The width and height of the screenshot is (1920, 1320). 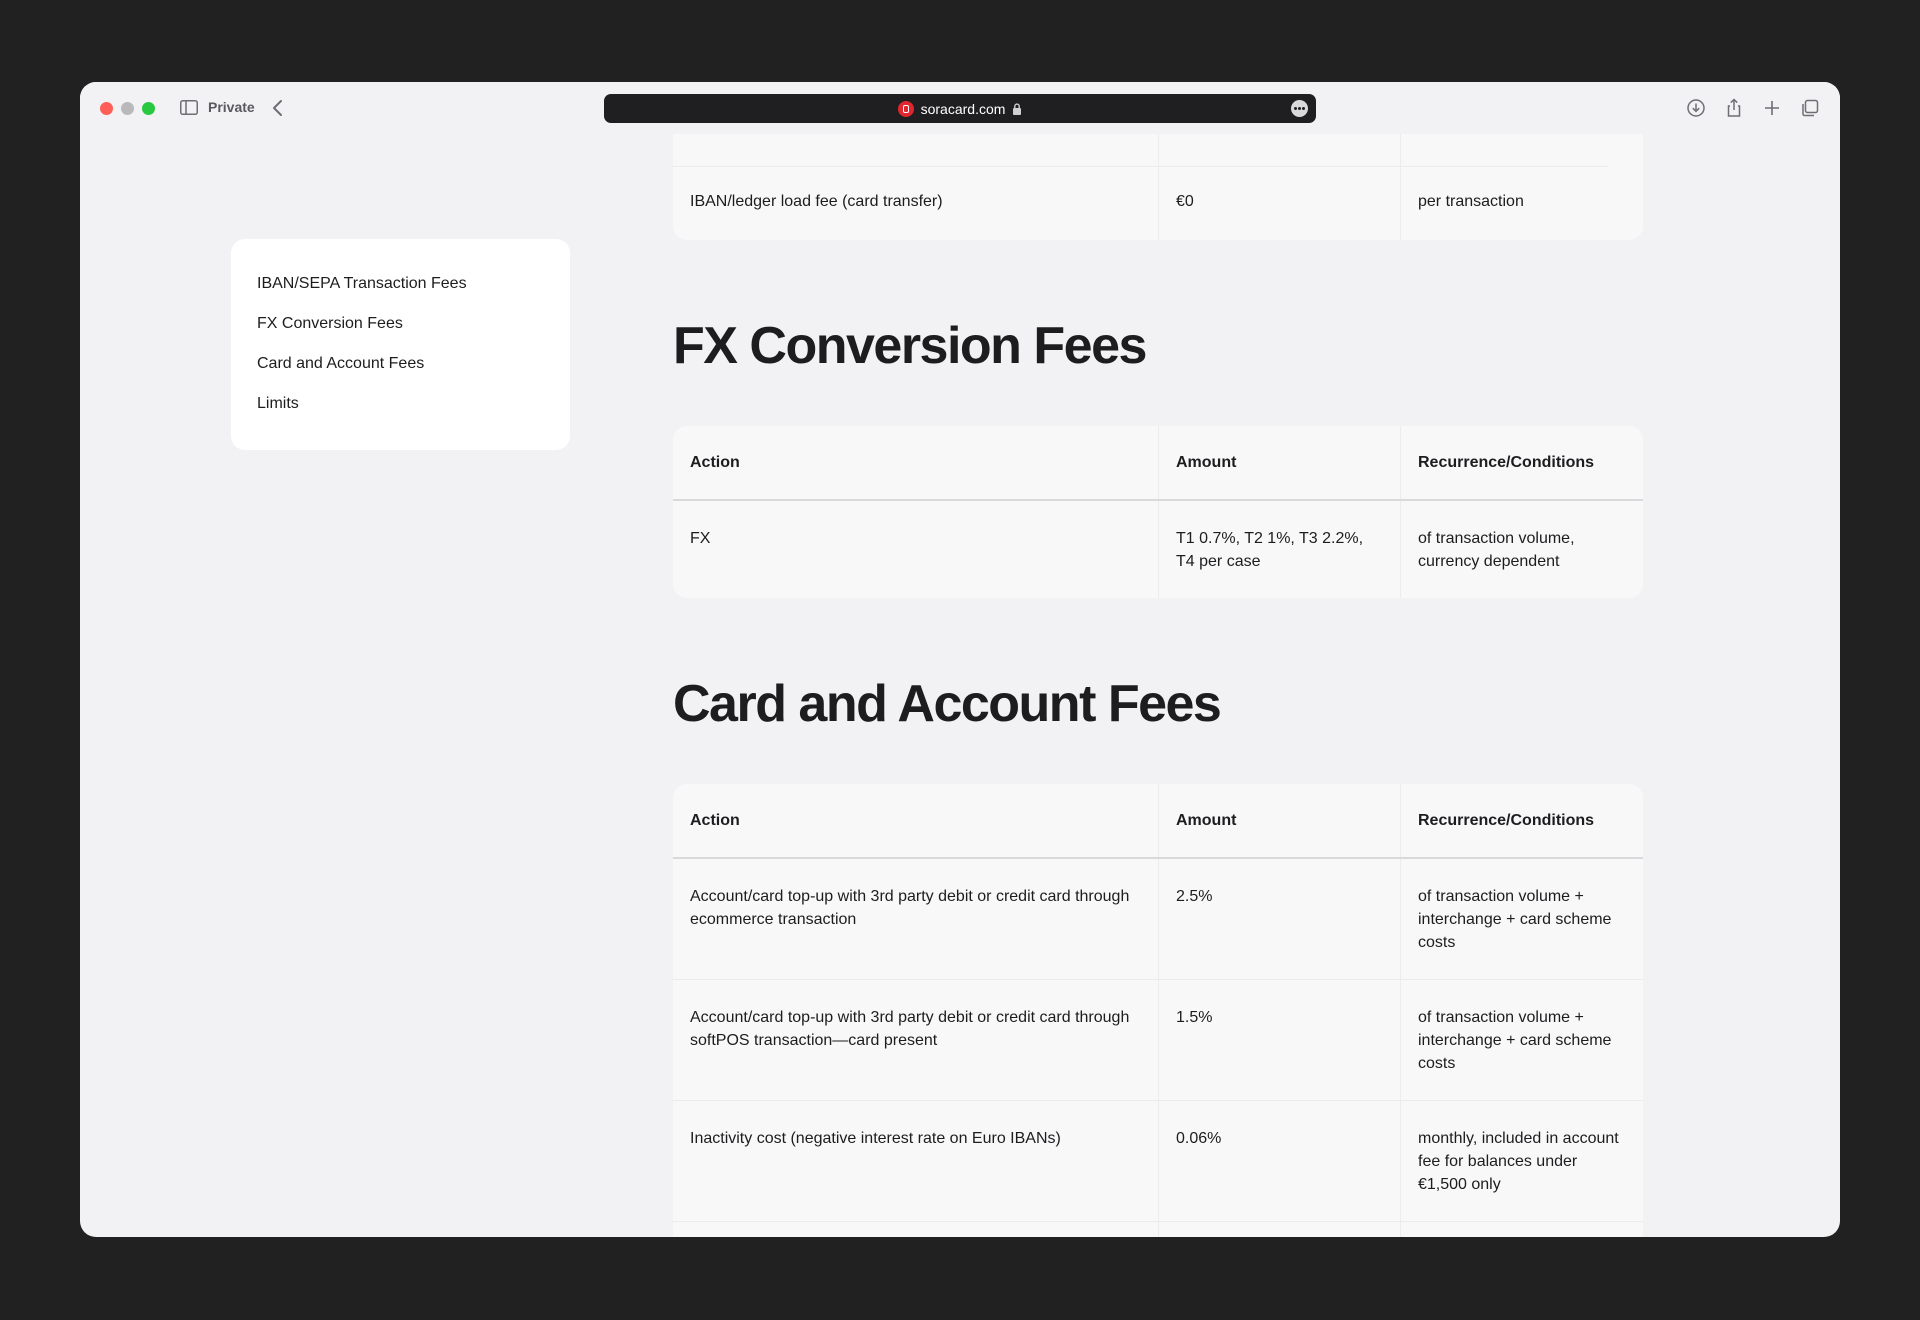 I want to click on cell-amount: 0.06%, so click(x=1279, y=1161).